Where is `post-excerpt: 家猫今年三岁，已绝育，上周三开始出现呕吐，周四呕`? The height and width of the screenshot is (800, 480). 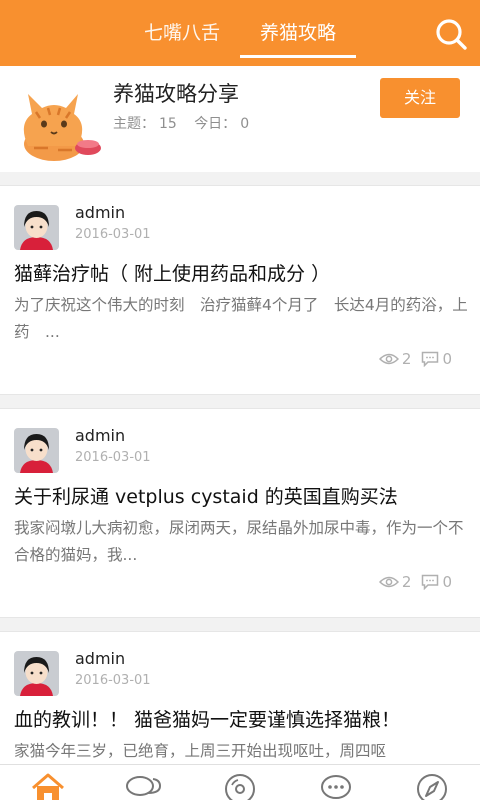
post-excerpt: 家猫今年三岁，已绝育，上周三开始出现呕吐，周四呕 is located at coordinates (200, 751).